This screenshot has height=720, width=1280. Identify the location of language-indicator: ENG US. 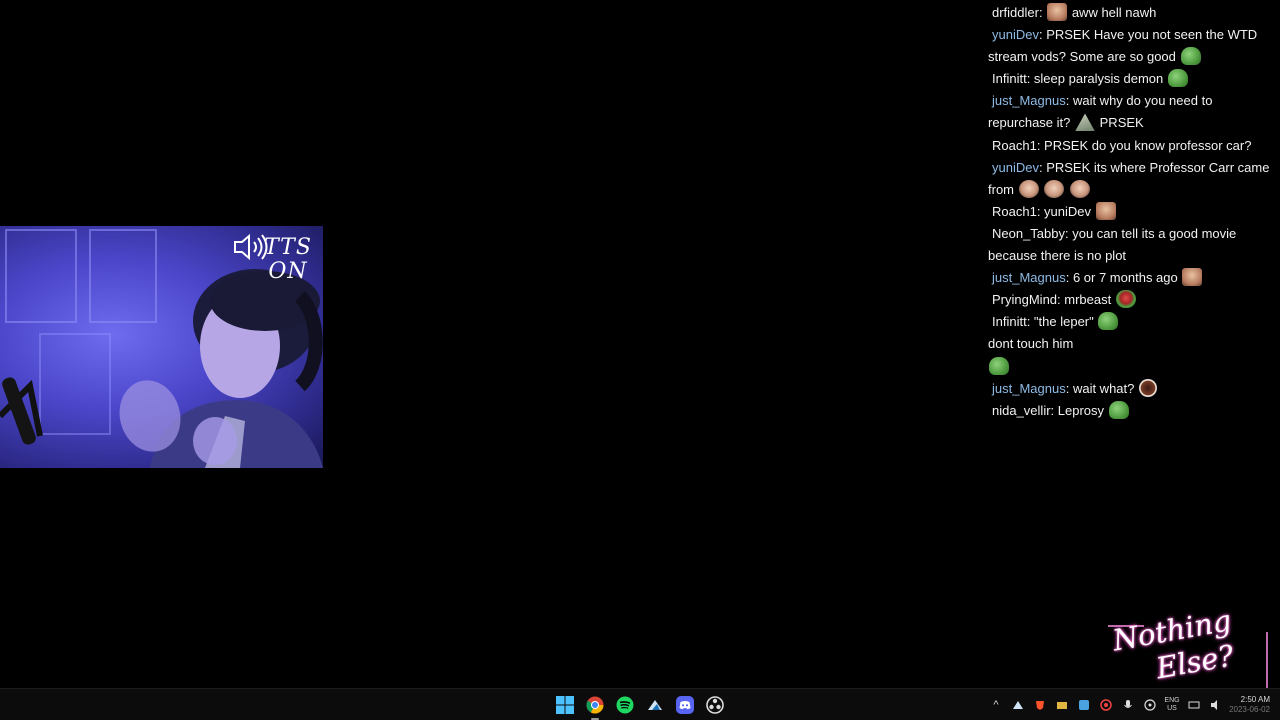
(1172, 705).